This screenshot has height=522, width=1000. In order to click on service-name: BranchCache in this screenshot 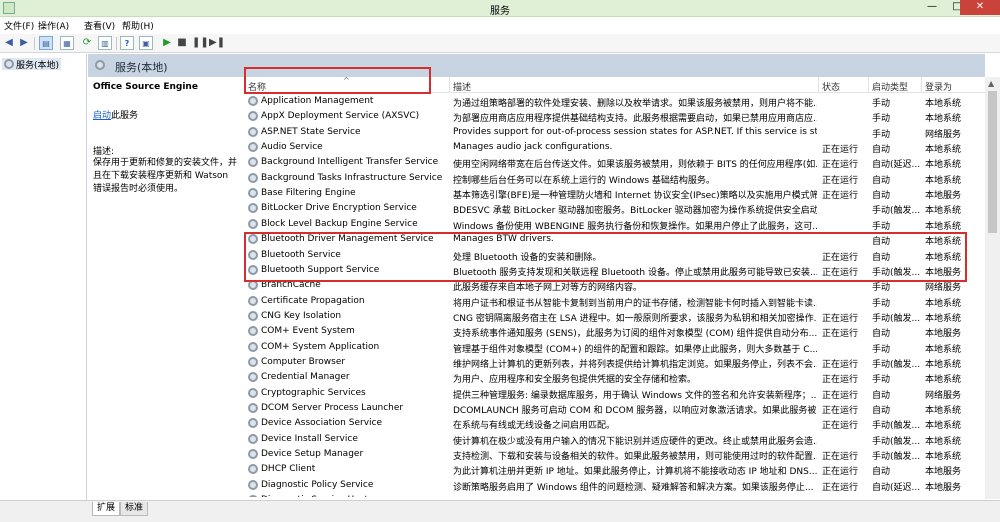, I will do `click(291, 285)`.